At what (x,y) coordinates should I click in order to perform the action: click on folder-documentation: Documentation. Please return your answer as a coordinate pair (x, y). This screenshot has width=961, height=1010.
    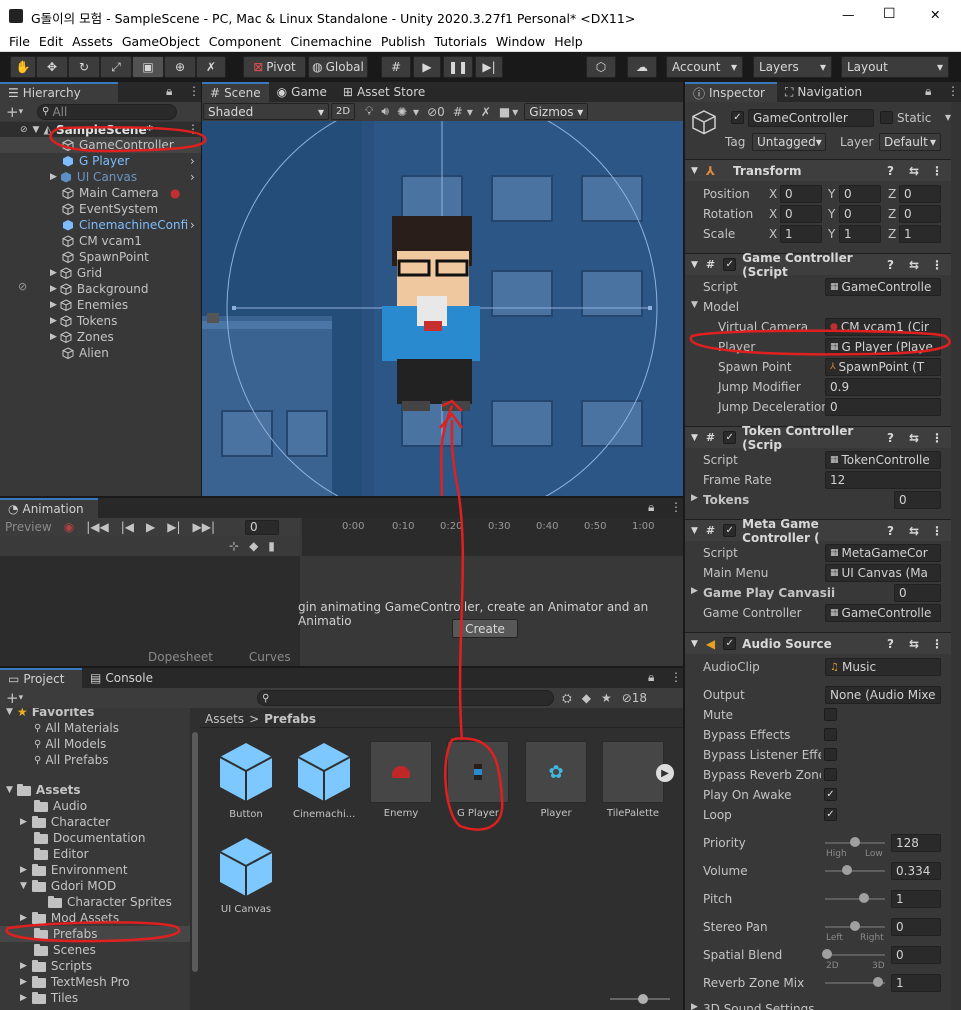
    Looking at the image, I should click on (95, 838).